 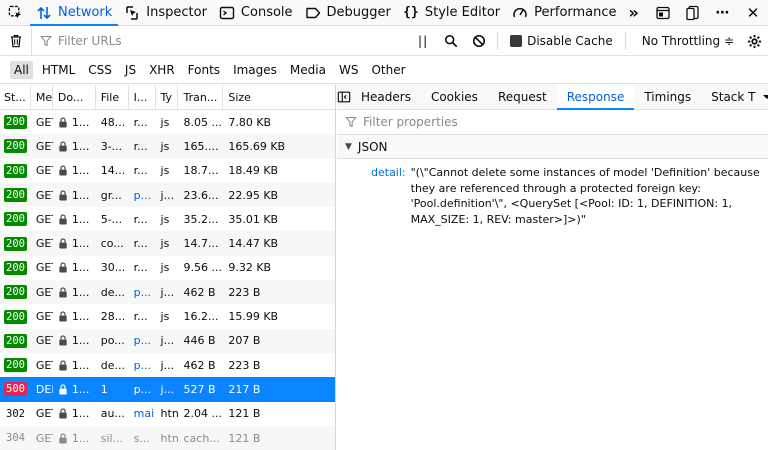 What do you see at coordinates (313, 13) in the screenshot?
I see `debugger-icon` at bounding box center [313, 13].